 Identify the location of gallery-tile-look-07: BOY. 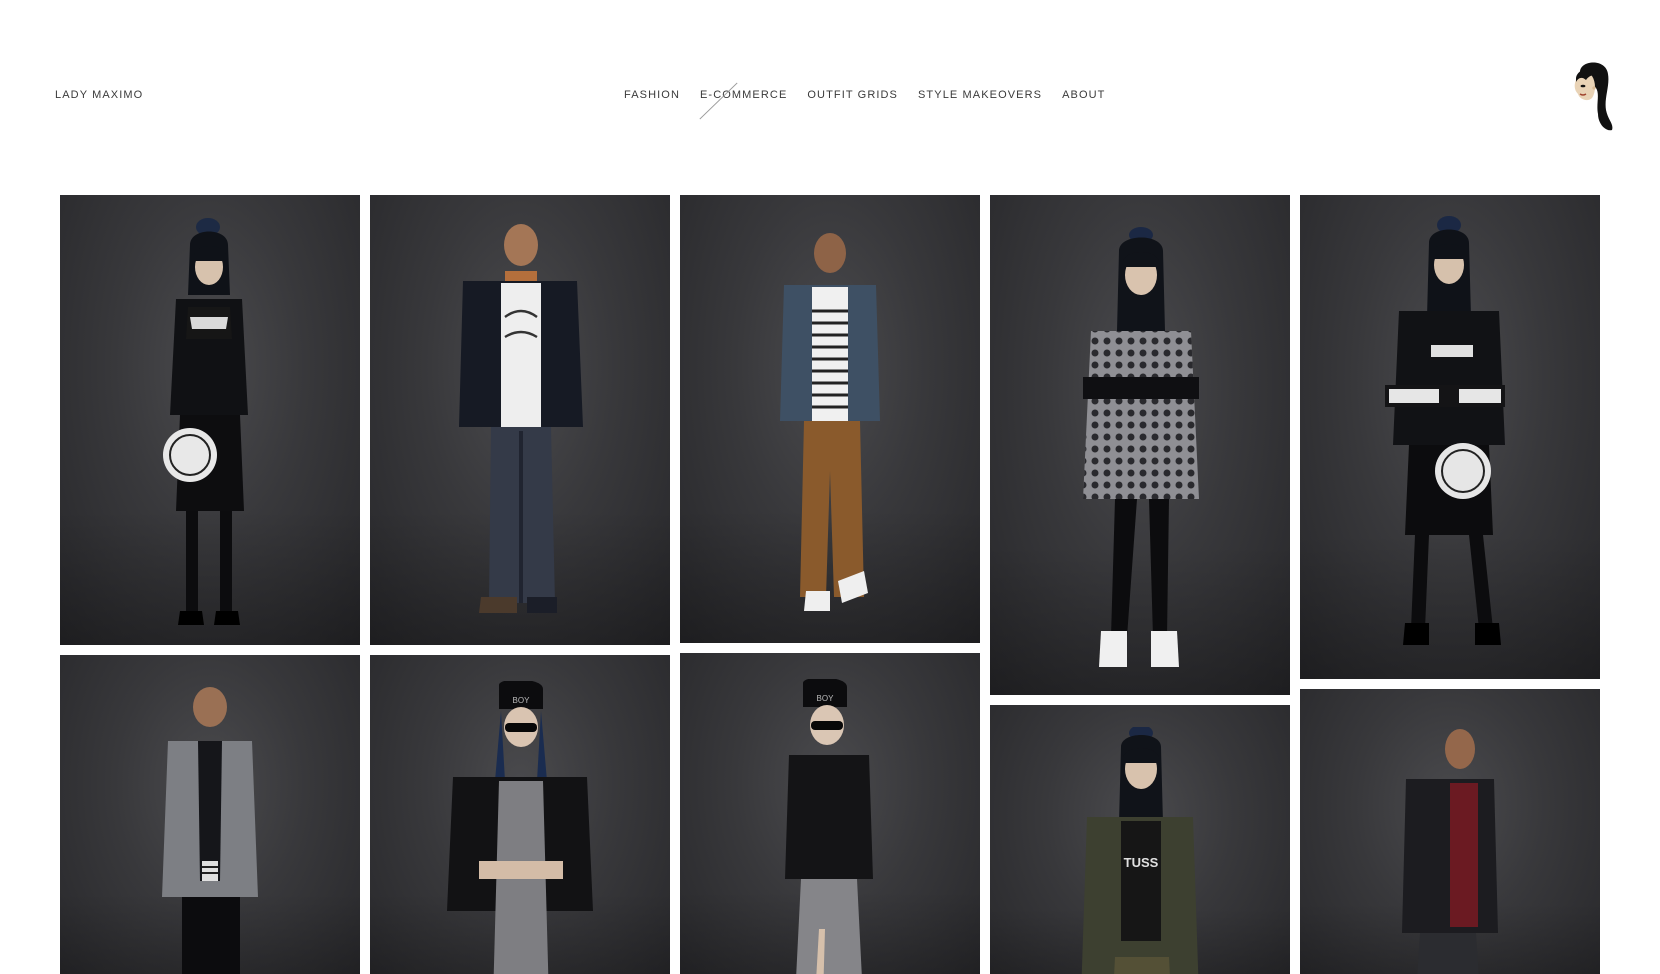
(520, 814).